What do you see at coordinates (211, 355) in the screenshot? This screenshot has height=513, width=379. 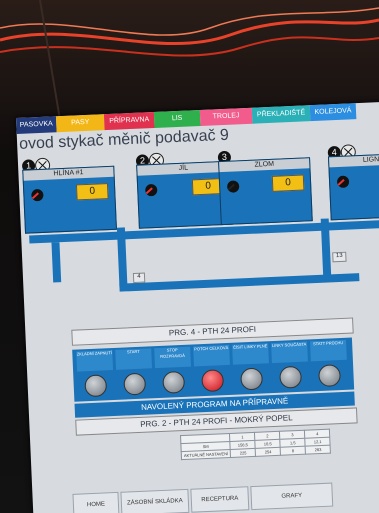 I see `panel-button-label: POTCH CELKOVÁ` at bounding box center [211, 355].